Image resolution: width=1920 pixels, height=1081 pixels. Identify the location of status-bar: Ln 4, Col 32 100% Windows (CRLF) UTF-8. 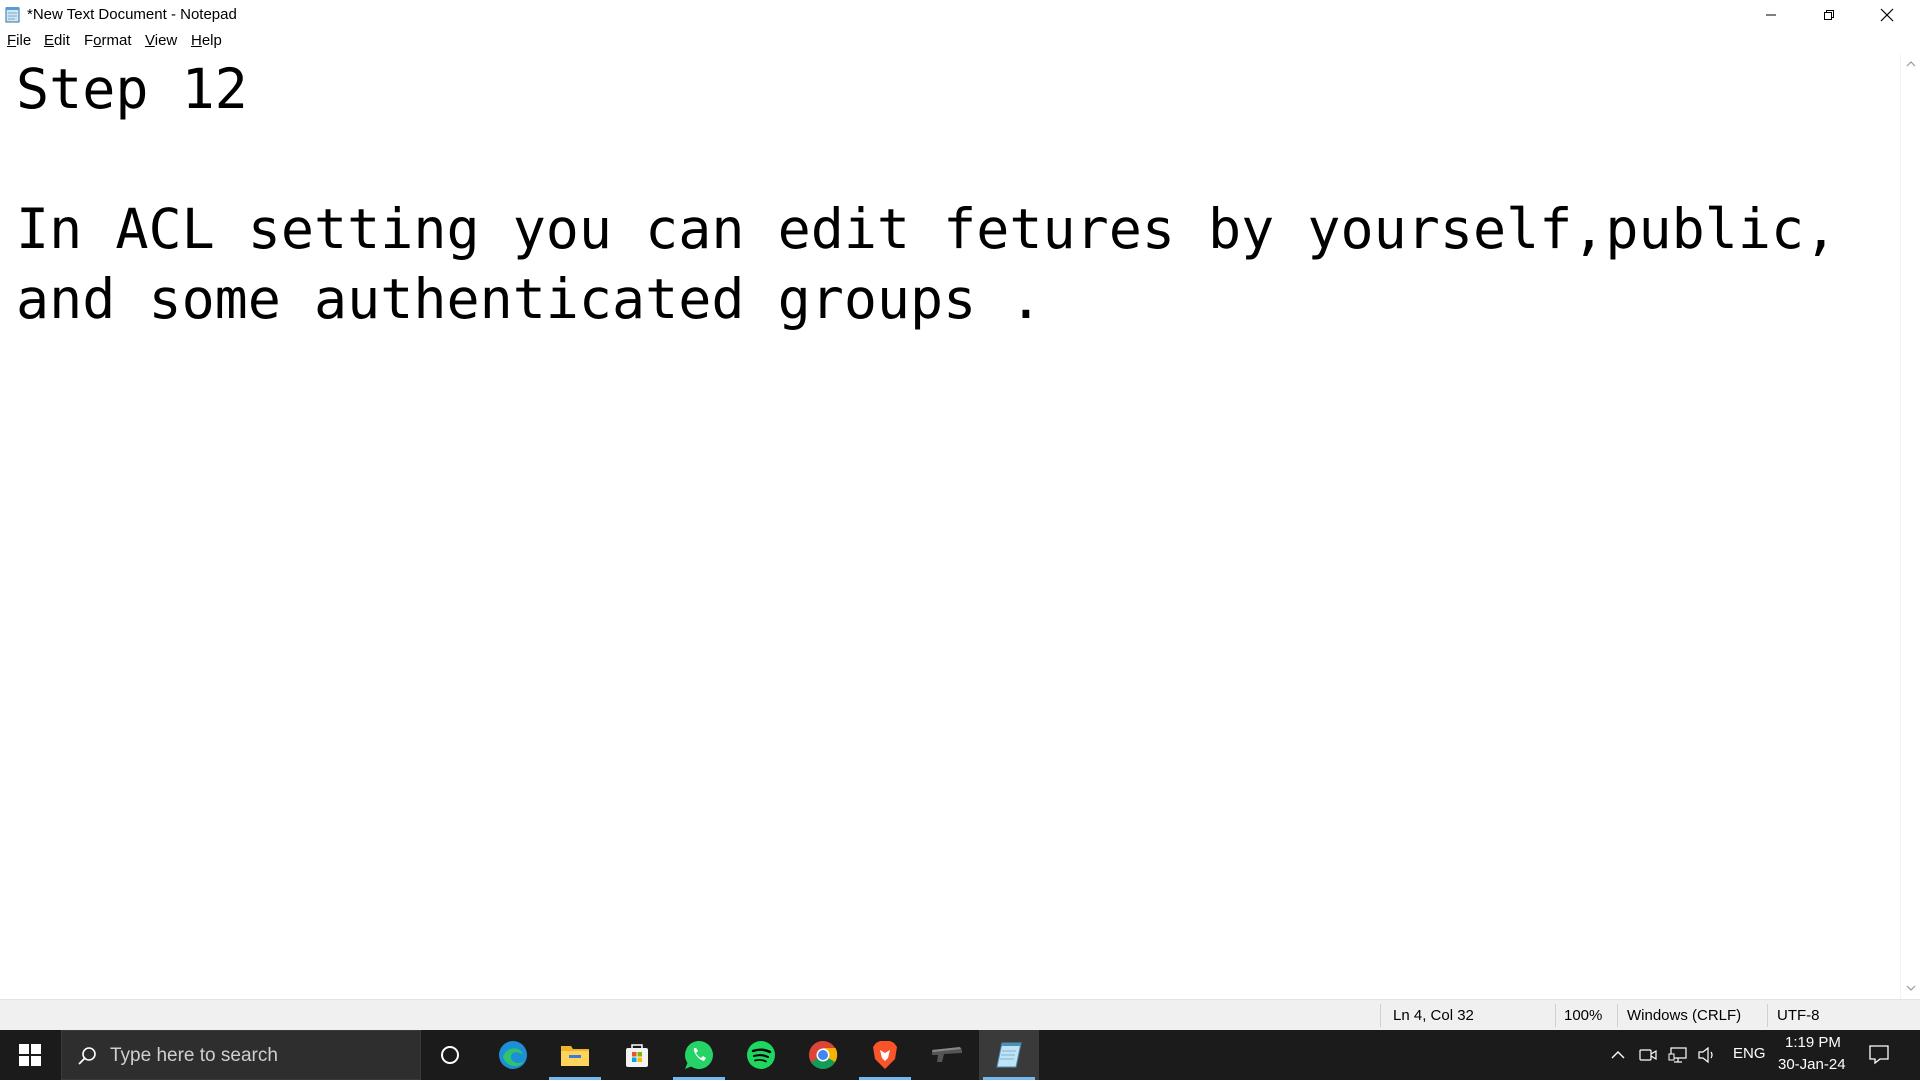
(960, 1015).